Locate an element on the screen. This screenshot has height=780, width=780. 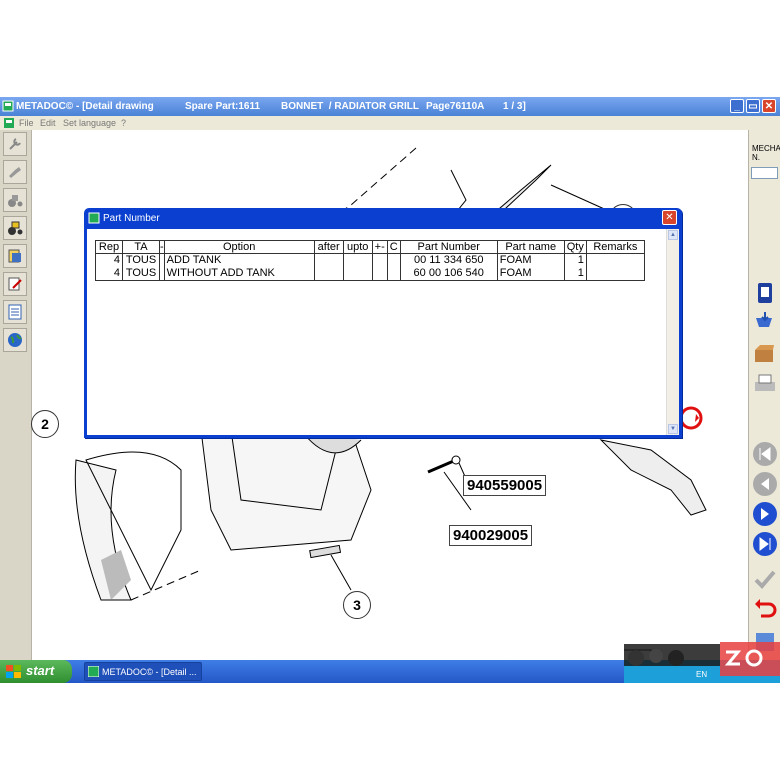
dialog-scrollbar: ▲ ▼ is located at coordinates (672, 332).